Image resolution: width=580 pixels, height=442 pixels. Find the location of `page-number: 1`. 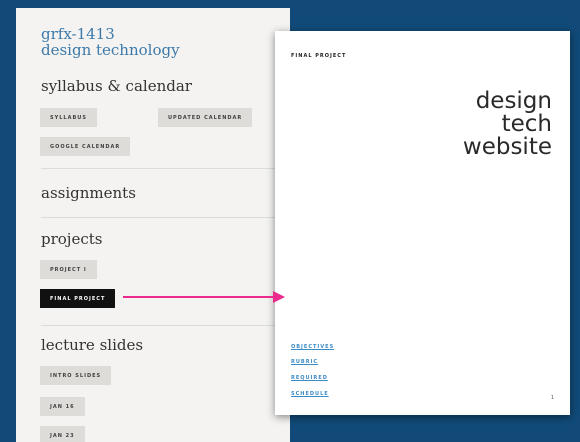

page-number: 1 is located at coordinates (552, 398).